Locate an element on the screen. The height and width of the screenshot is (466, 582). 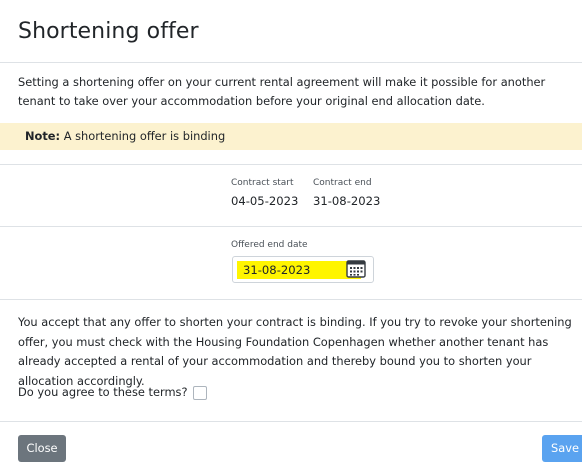
contract-start-label: Contract start is located at coordinates (262, 183).